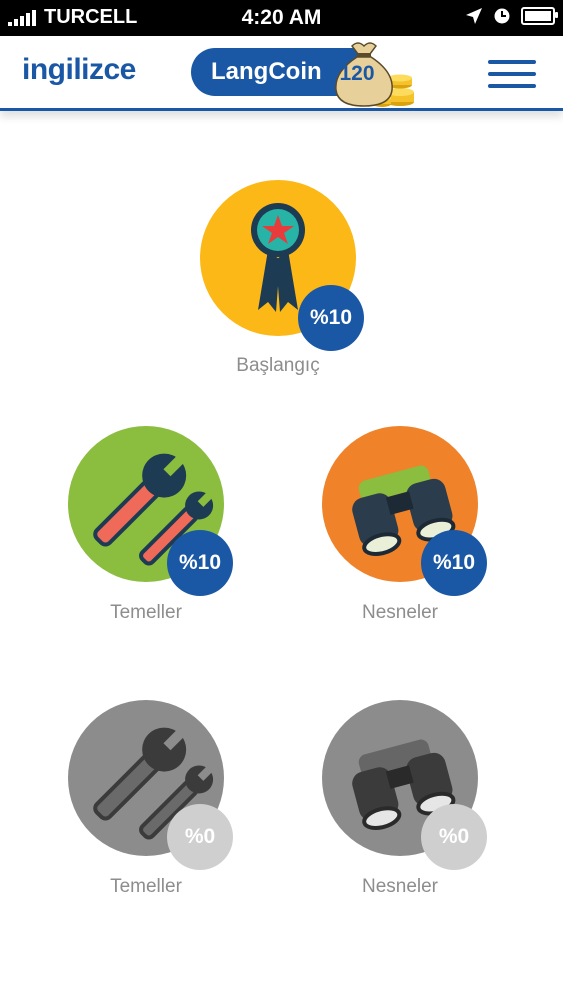  I want to click on langcoin-label: LangCoin, so click(266, 71).